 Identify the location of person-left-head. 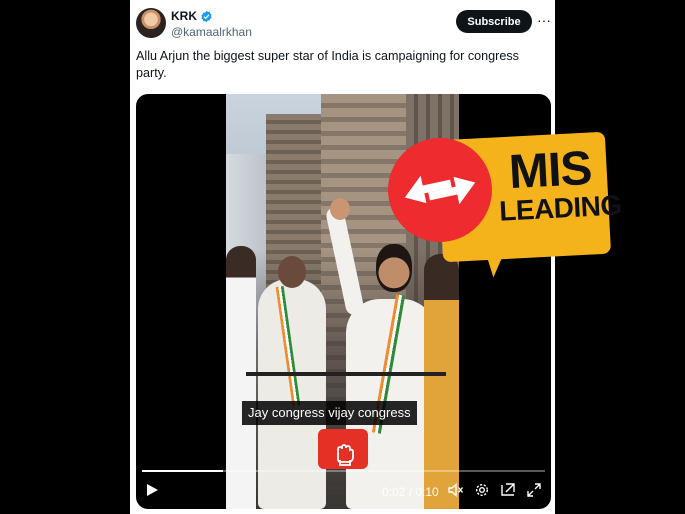
(292, 272).